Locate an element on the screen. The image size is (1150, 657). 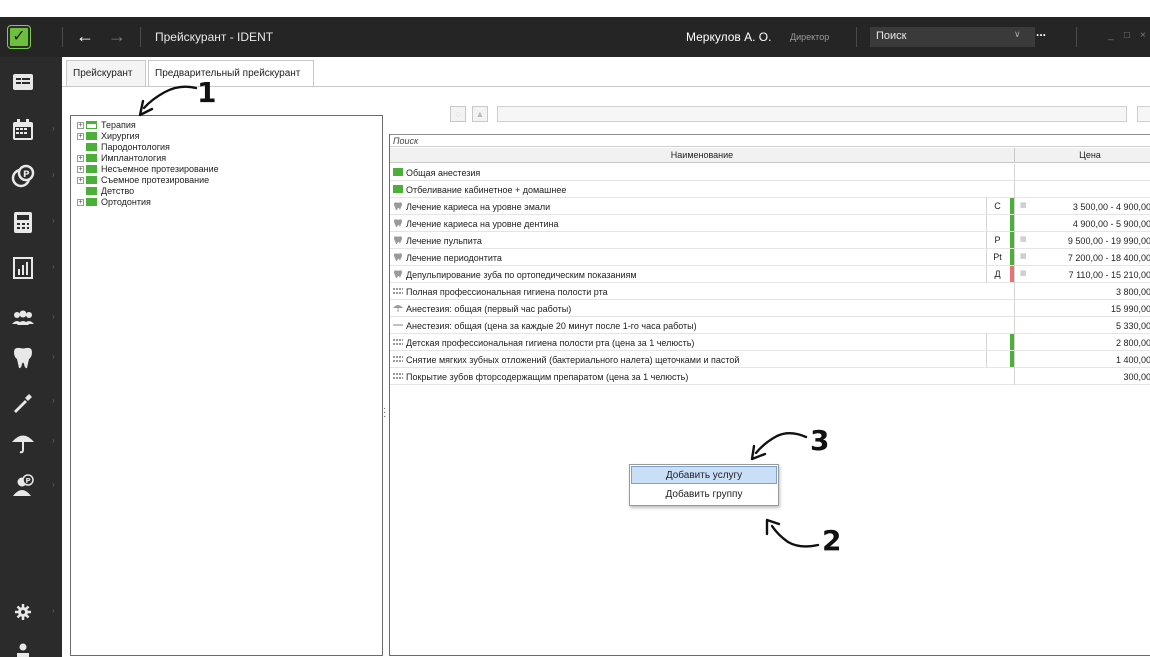
sidebar-item-tools: › is located at coordinates (31, 402).